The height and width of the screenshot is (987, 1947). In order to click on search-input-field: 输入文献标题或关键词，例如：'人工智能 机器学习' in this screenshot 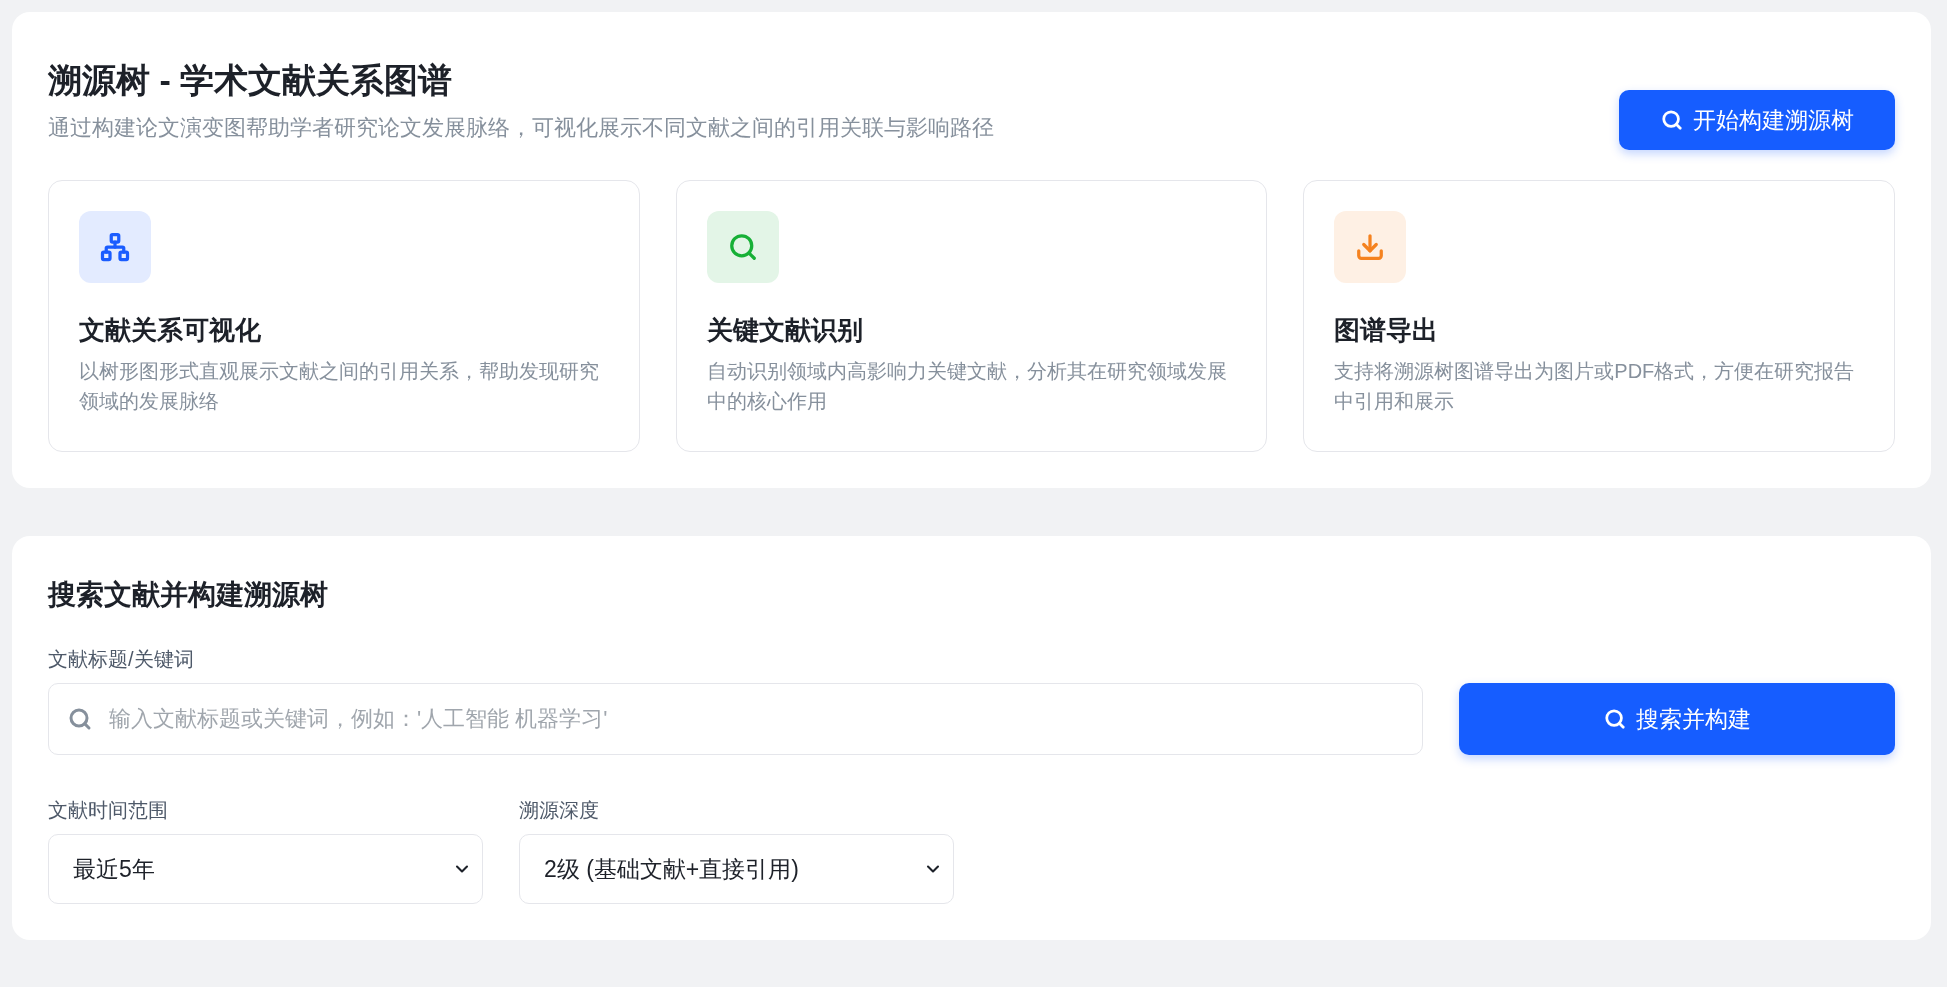, I will do `click(735, 719)`.